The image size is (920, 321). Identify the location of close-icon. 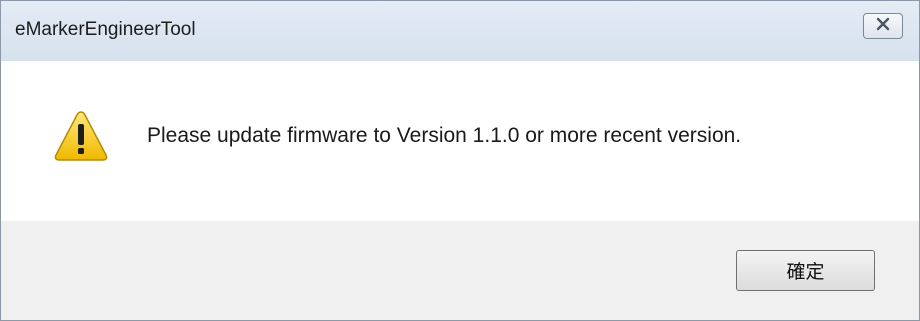
(883, 26).